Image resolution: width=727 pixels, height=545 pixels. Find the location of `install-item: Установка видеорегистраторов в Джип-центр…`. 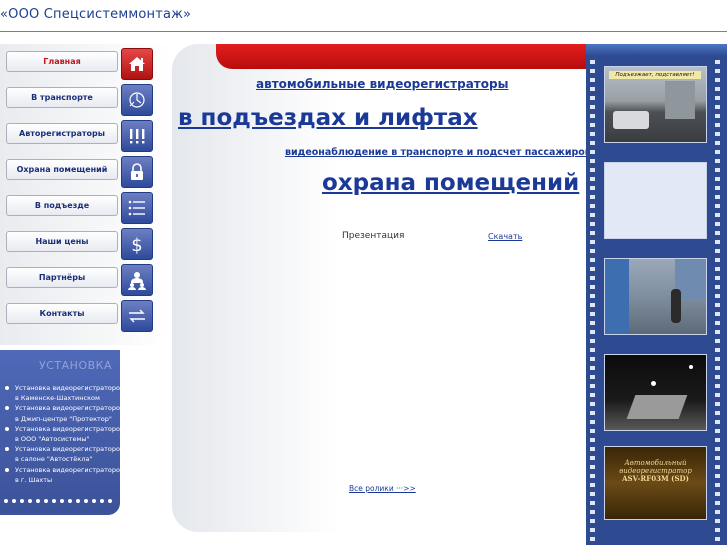

install-item: Установка видеорегистраторов в Джип-центр… is located at coordinates (62, 413).